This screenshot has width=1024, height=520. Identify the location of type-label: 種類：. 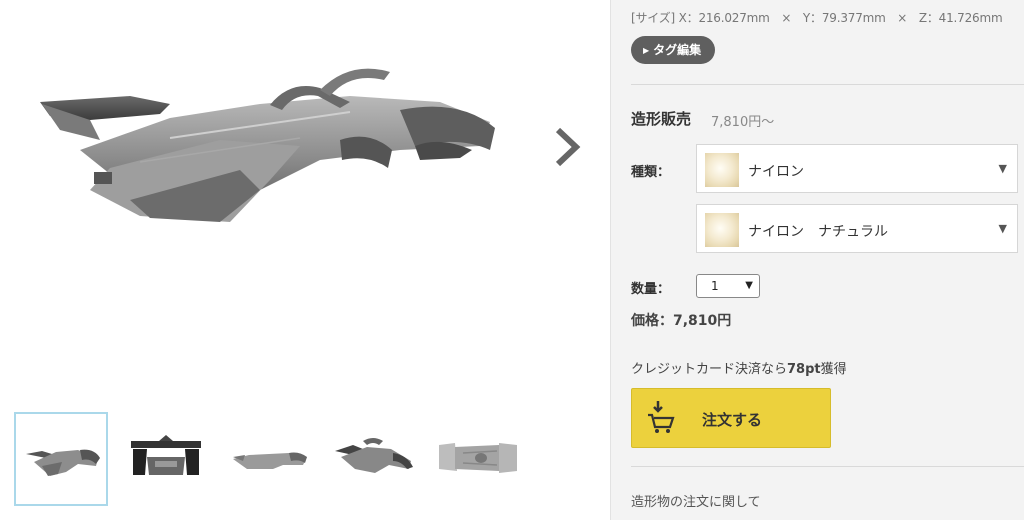
(651, 172).